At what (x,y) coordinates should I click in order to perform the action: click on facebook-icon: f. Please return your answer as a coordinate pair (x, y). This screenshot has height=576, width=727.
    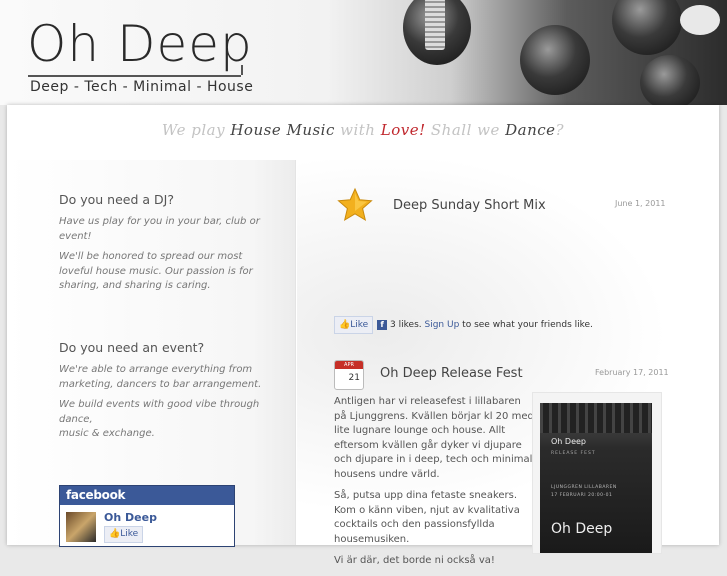
    Looking at the image, I should click on (382, 324).